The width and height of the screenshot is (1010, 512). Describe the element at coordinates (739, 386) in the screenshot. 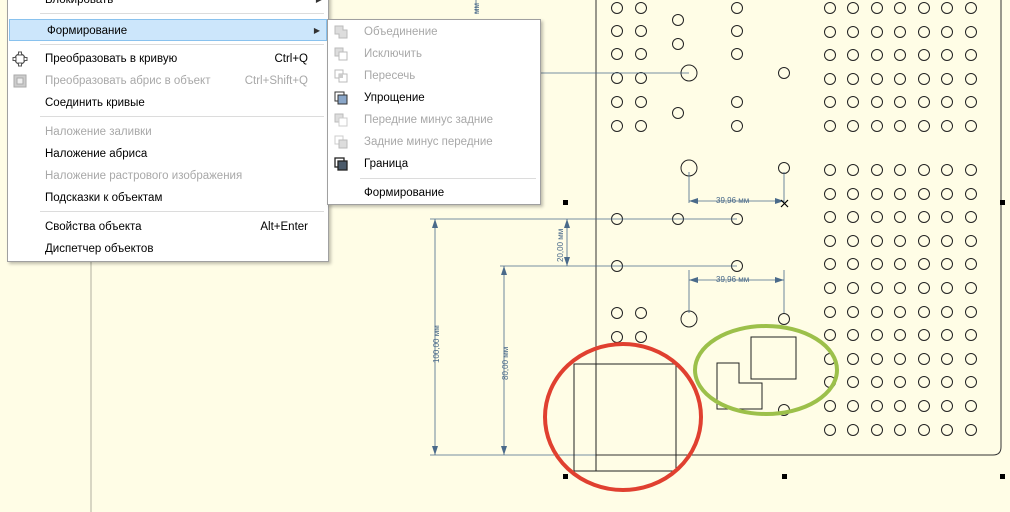

I see `l-shape-object` at that location.